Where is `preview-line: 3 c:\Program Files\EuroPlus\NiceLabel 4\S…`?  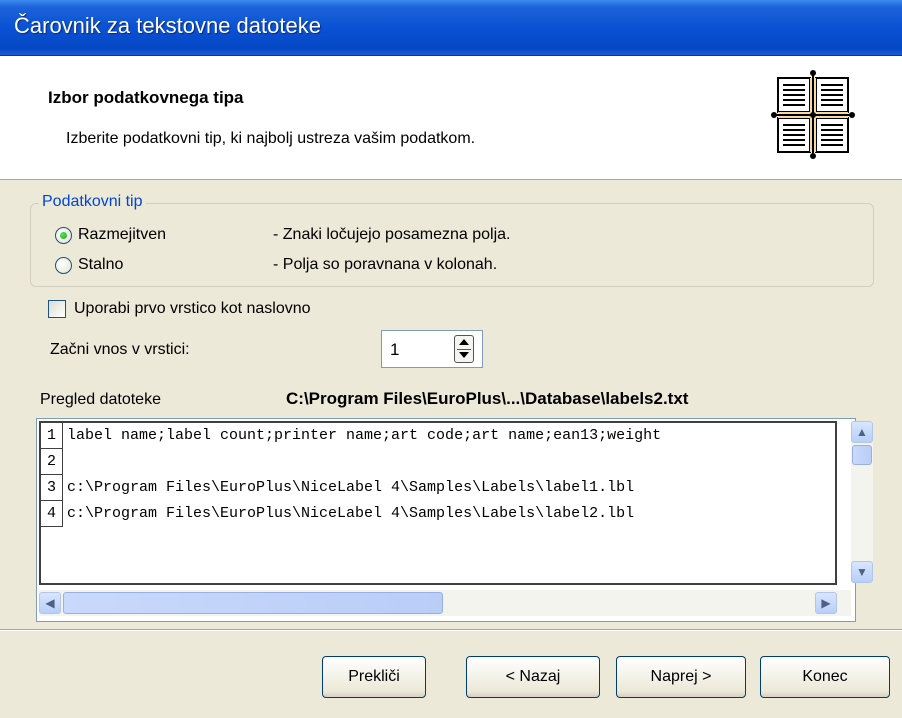
preview-line: 3 c:\Program Files\EuroPlus\NiceLabel 4\S… is located at coordinates (337, 488).